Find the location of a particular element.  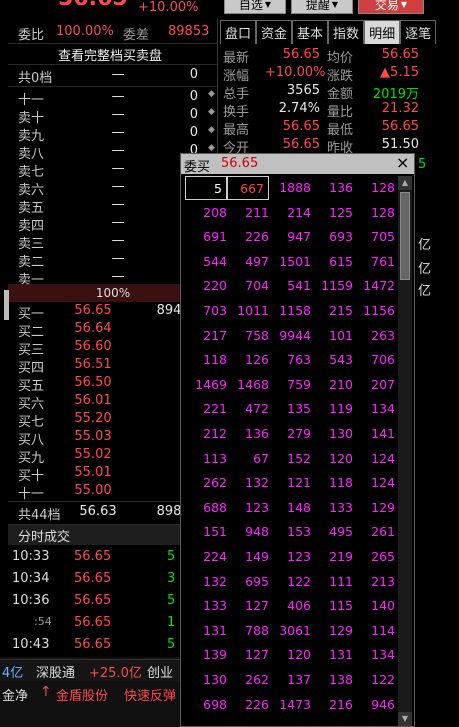

close-icon: × is located at coordinates (402, 162).